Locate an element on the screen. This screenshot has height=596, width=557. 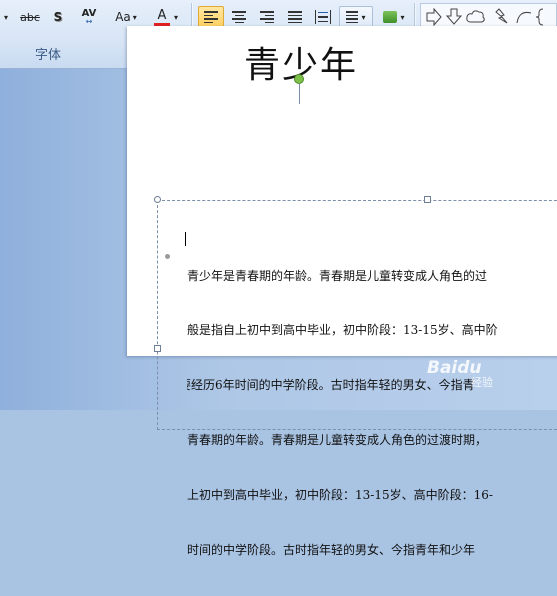
align-center-button is located at coordinates (239, 17).